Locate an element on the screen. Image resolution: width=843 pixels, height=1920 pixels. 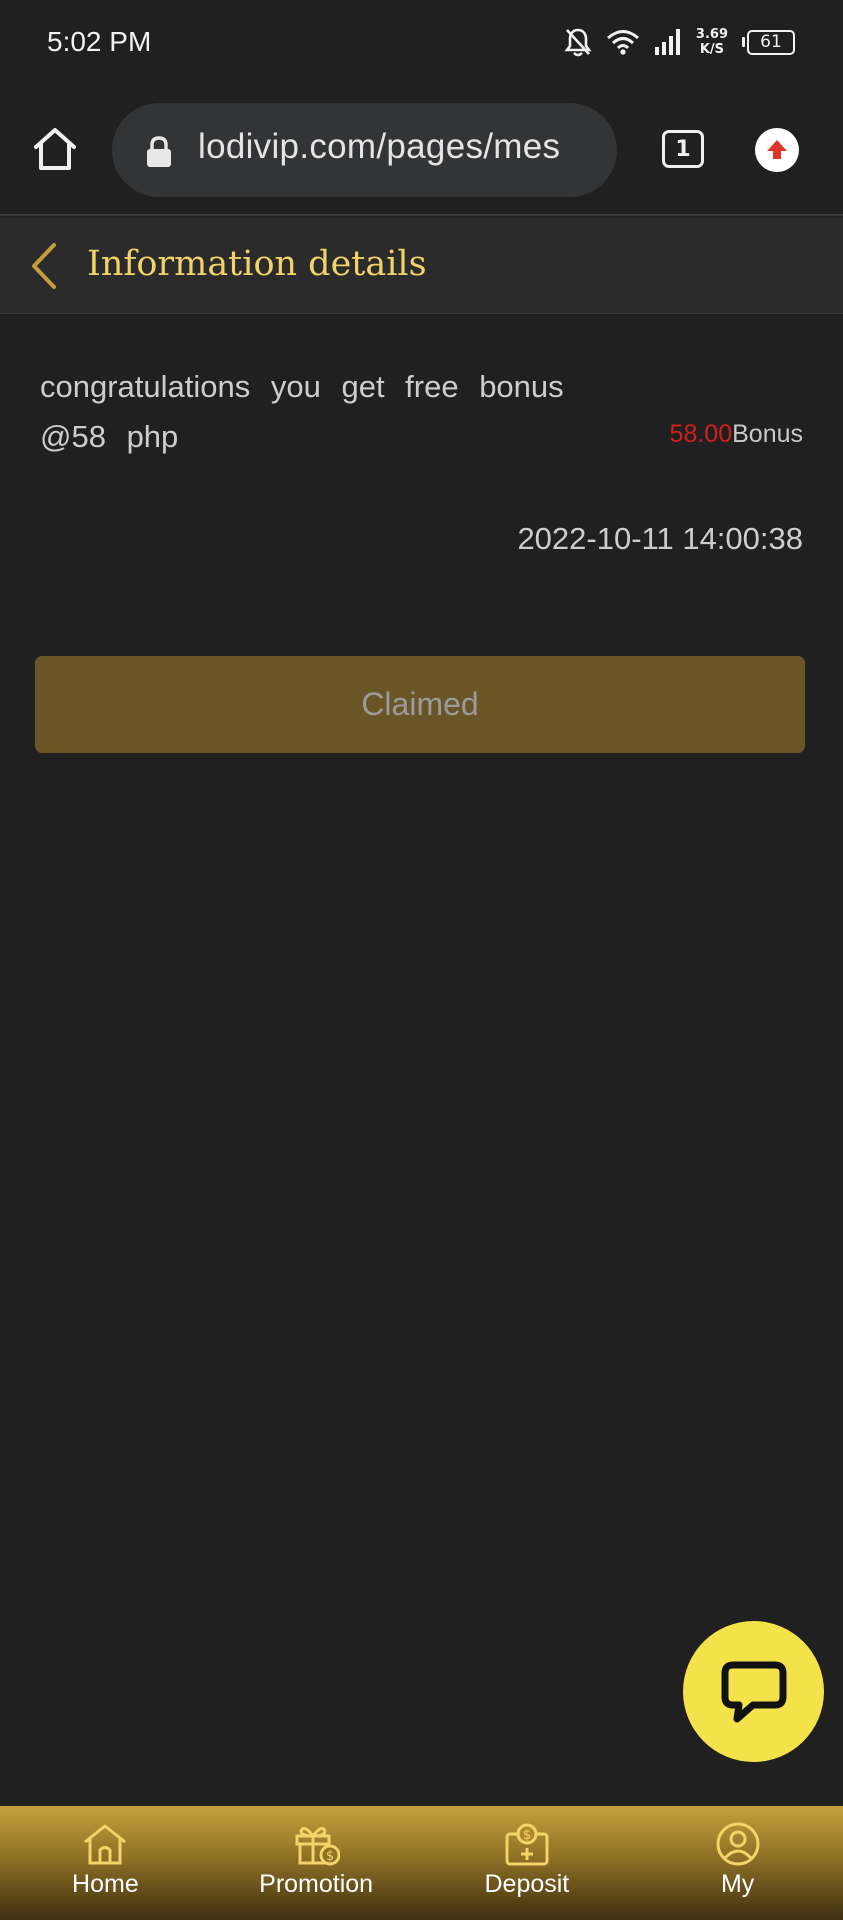
arrow-up-icon is located at coordinates (777, 149).